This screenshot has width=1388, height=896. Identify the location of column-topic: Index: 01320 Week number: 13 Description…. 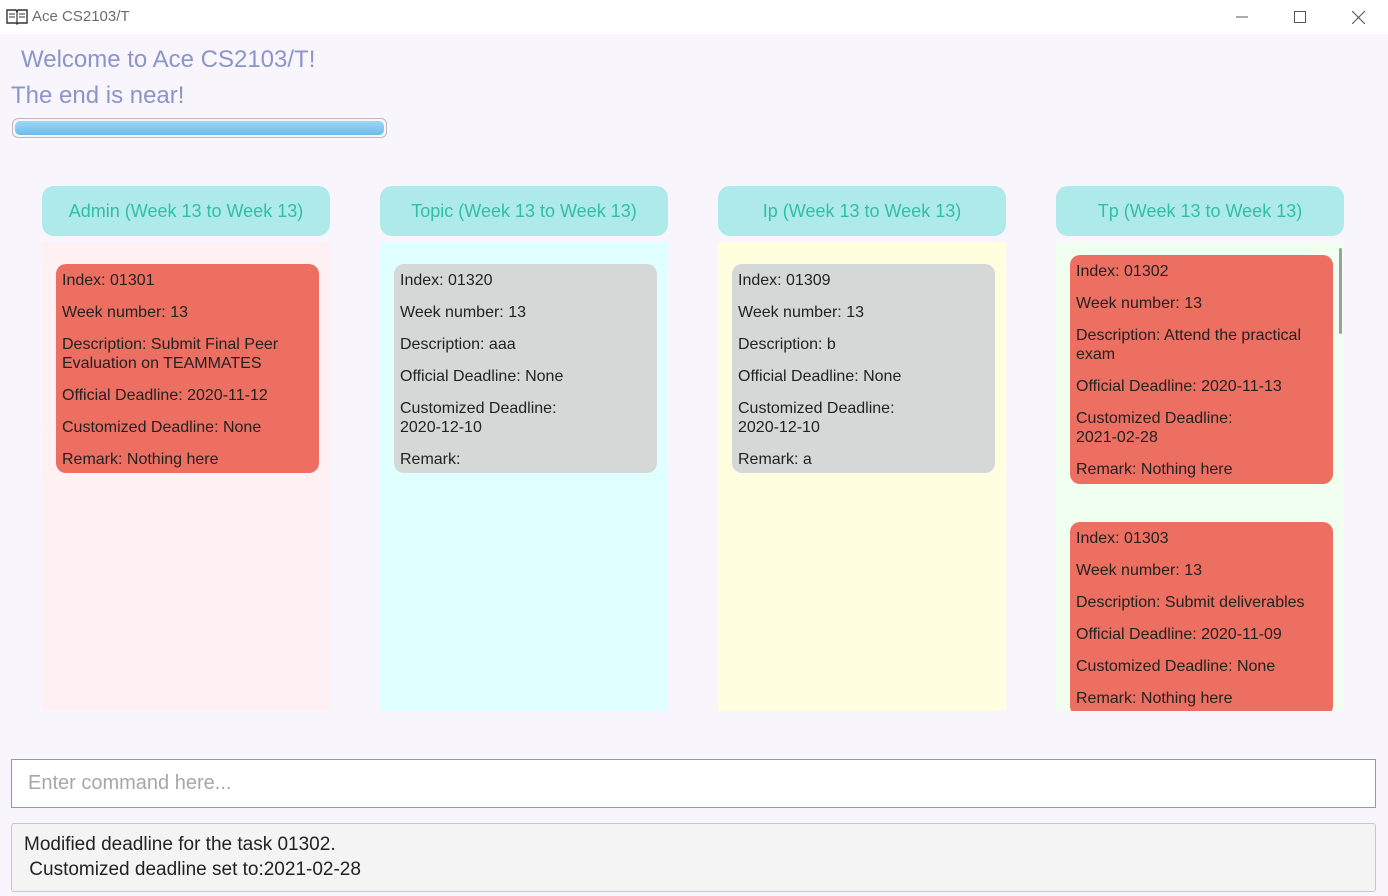
(524, 476).